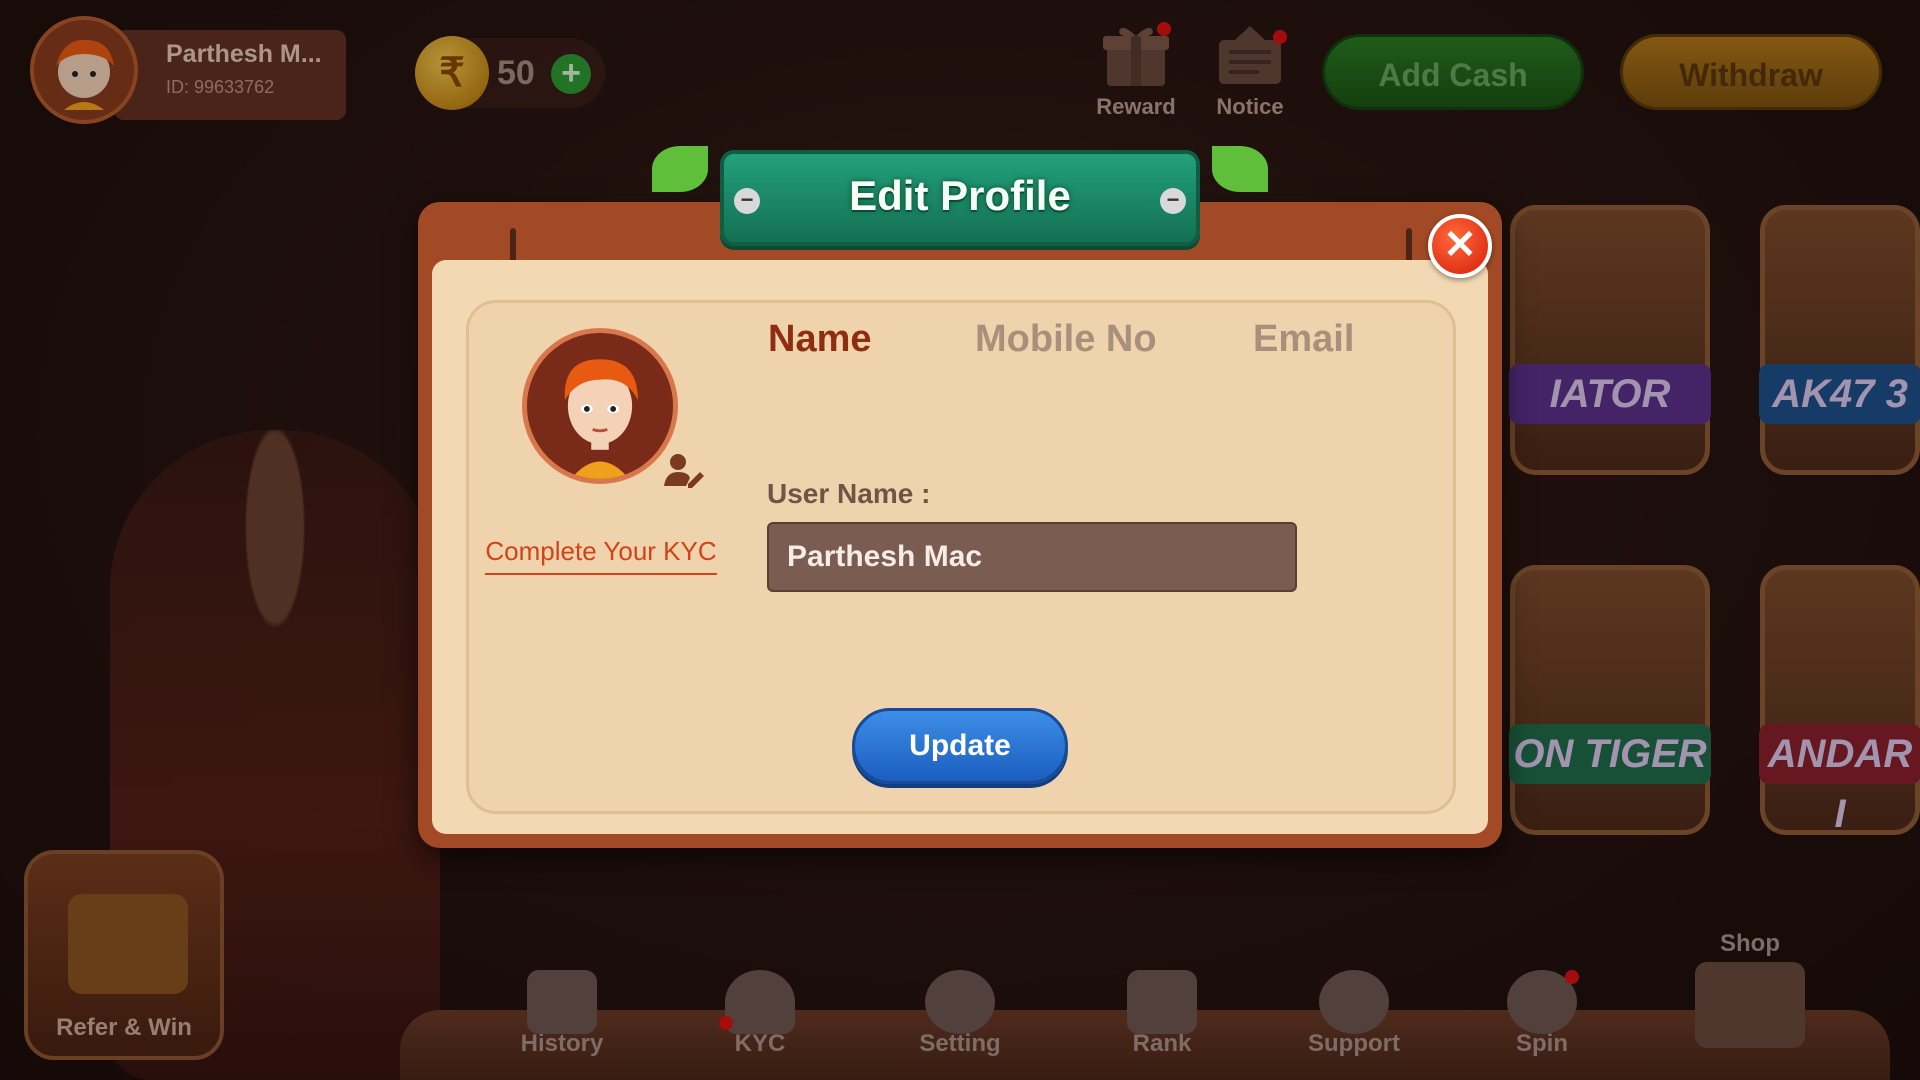  What do you see at coordinates (849, 493) in the screenshot?
I see `user-name-label: User Name :` at bounding box center [849, 493].